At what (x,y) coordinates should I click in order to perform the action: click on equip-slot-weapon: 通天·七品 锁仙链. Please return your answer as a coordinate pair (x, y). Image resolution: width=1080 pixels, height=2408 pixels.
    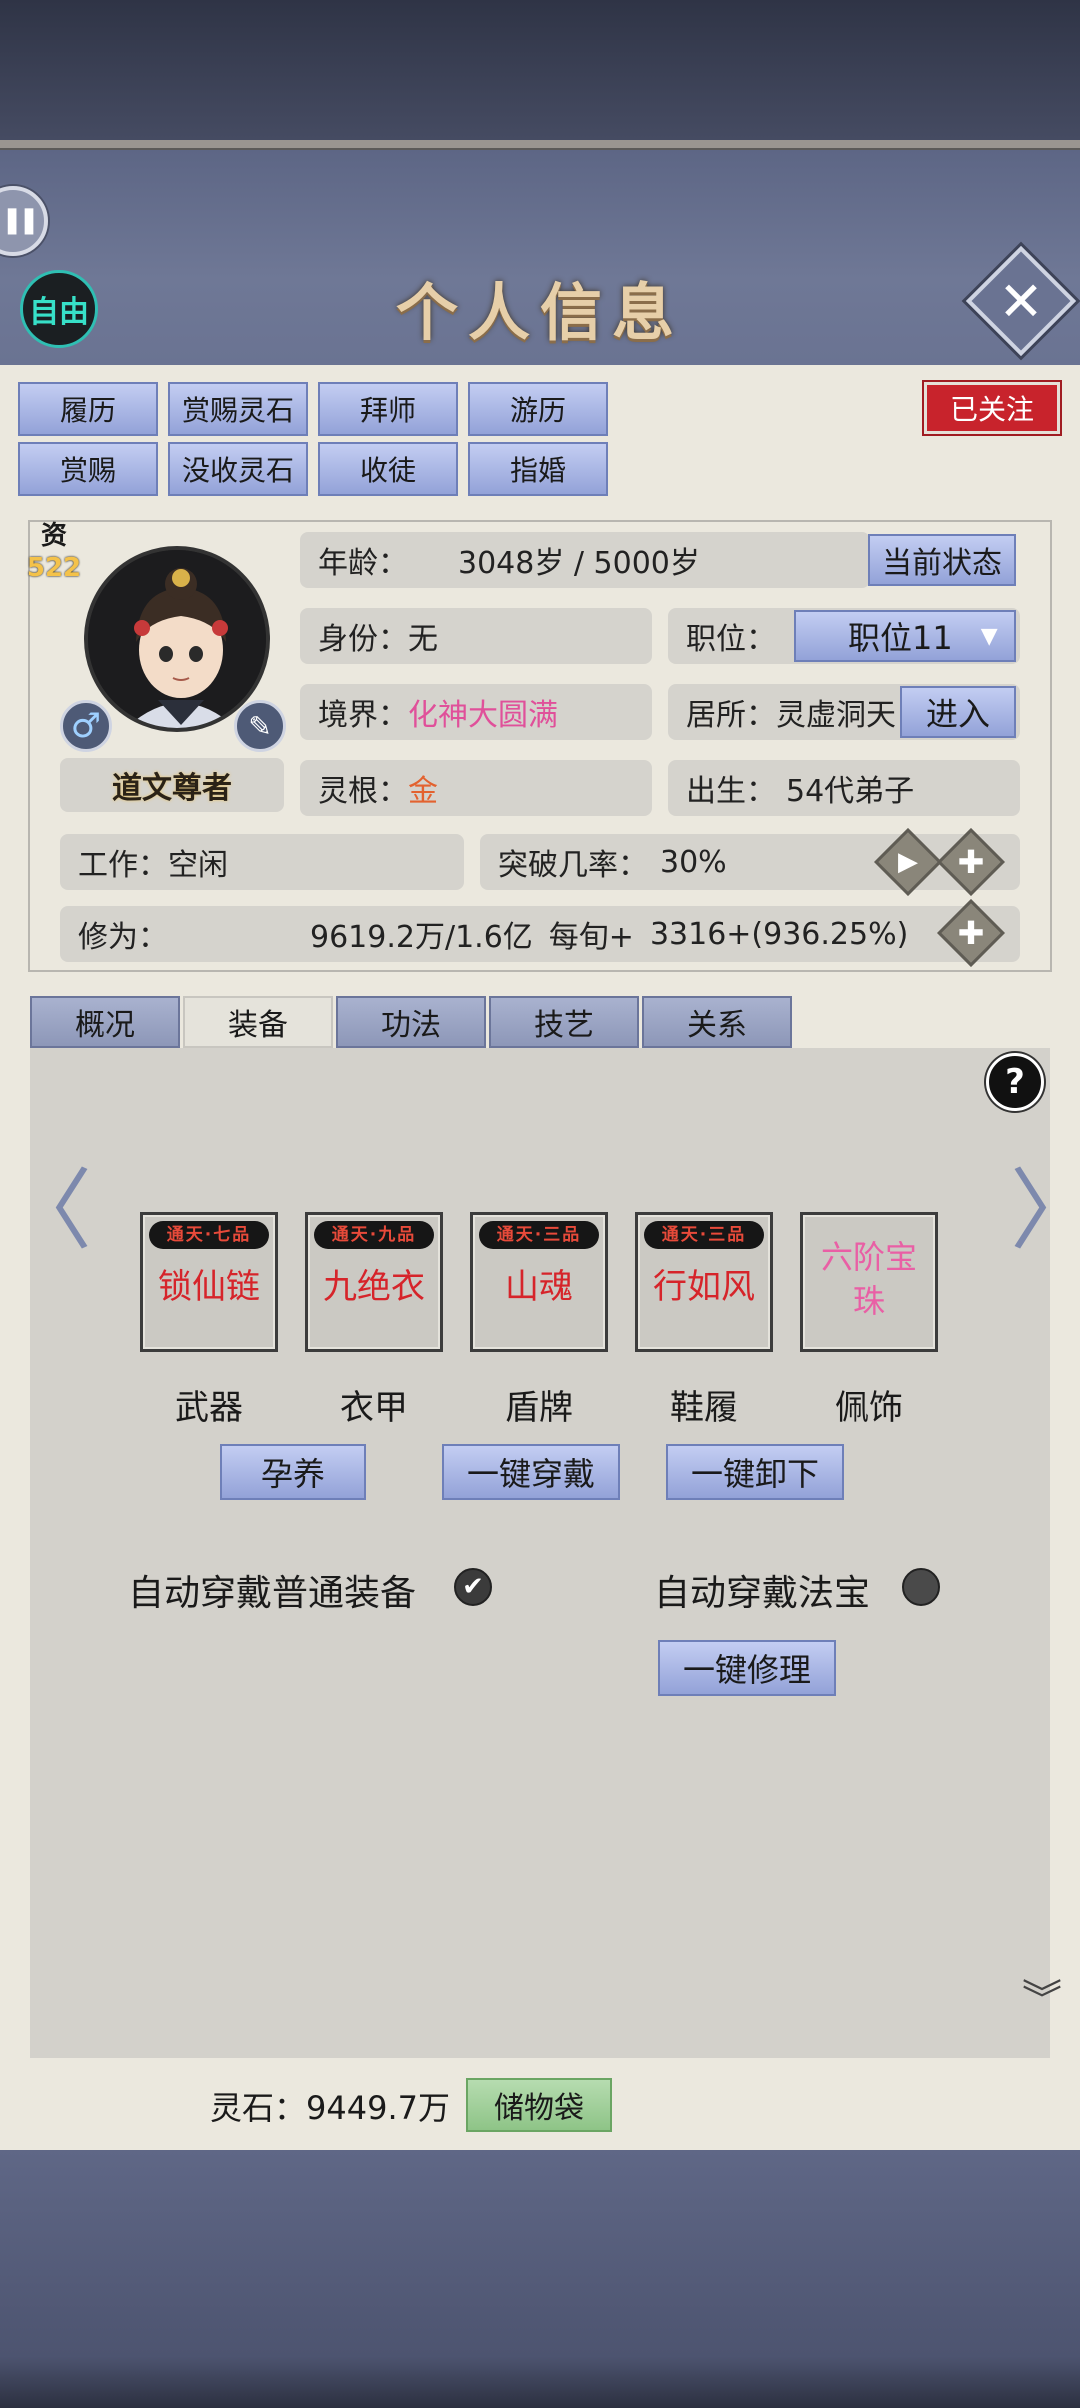
    Looking at the image, I should click on (209, 1282).